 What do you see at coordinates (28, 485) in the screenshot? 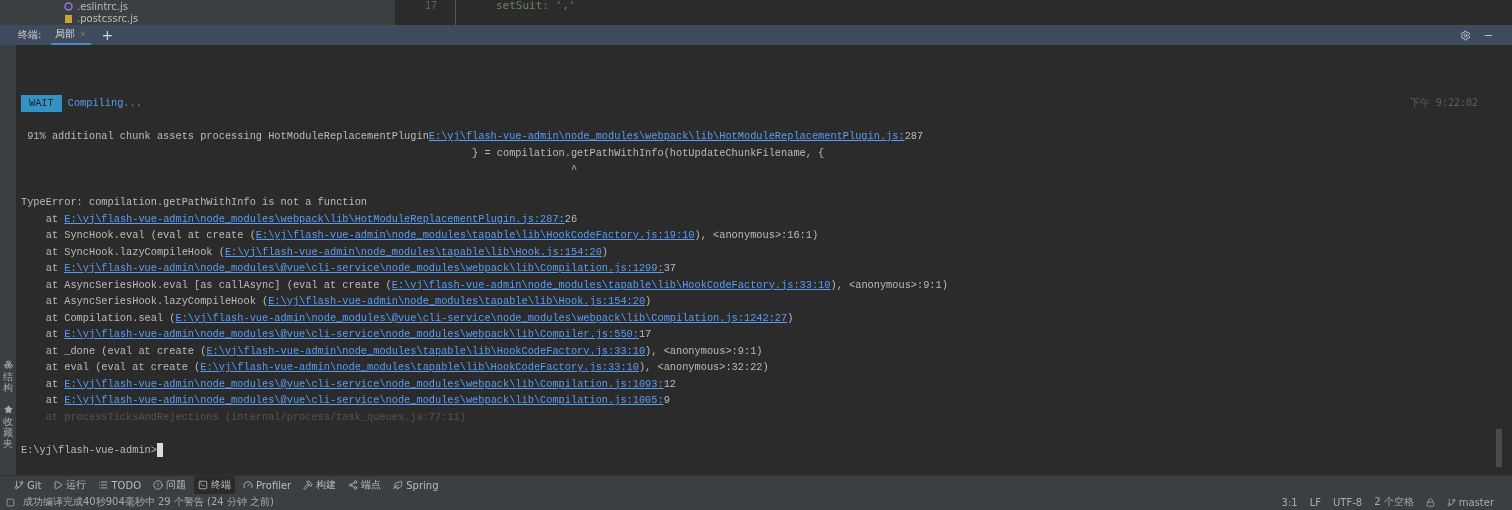
I see `tool-tab: Git` at bounding box center [28, 485].